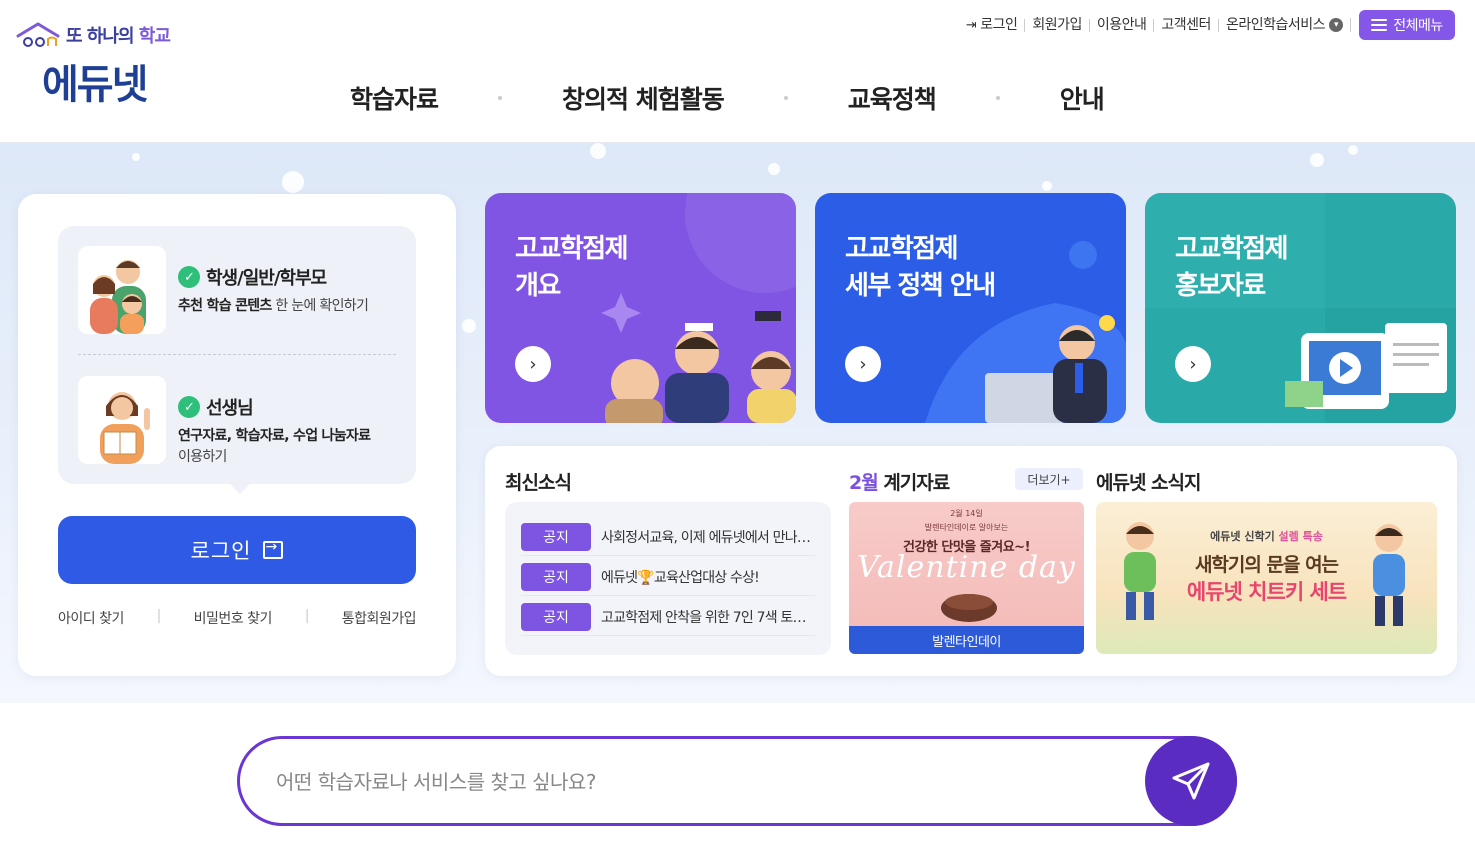 The height and width of the screenshot is (852, 1475). I want to click on card-title: 고교학점제 개요, so click(572, 267).